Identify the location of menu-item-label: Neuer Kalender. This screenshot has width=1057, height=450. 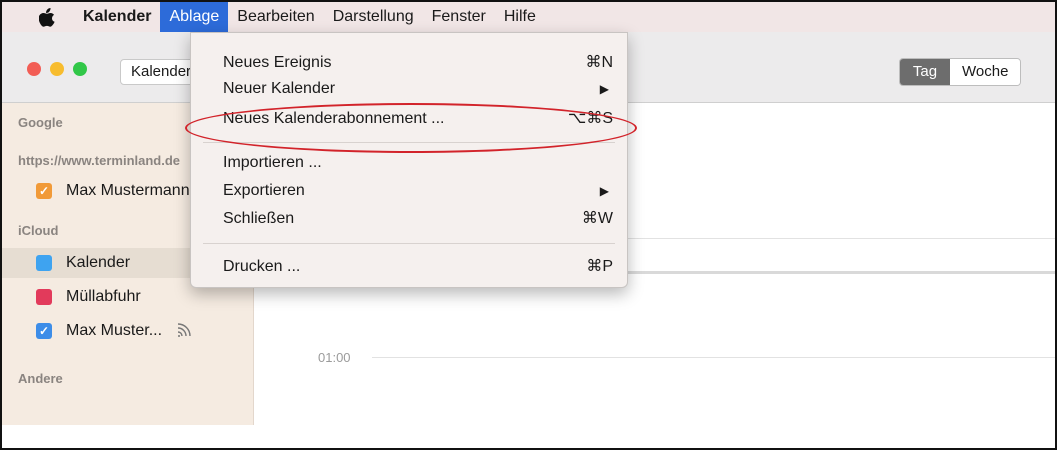
(279, 88).